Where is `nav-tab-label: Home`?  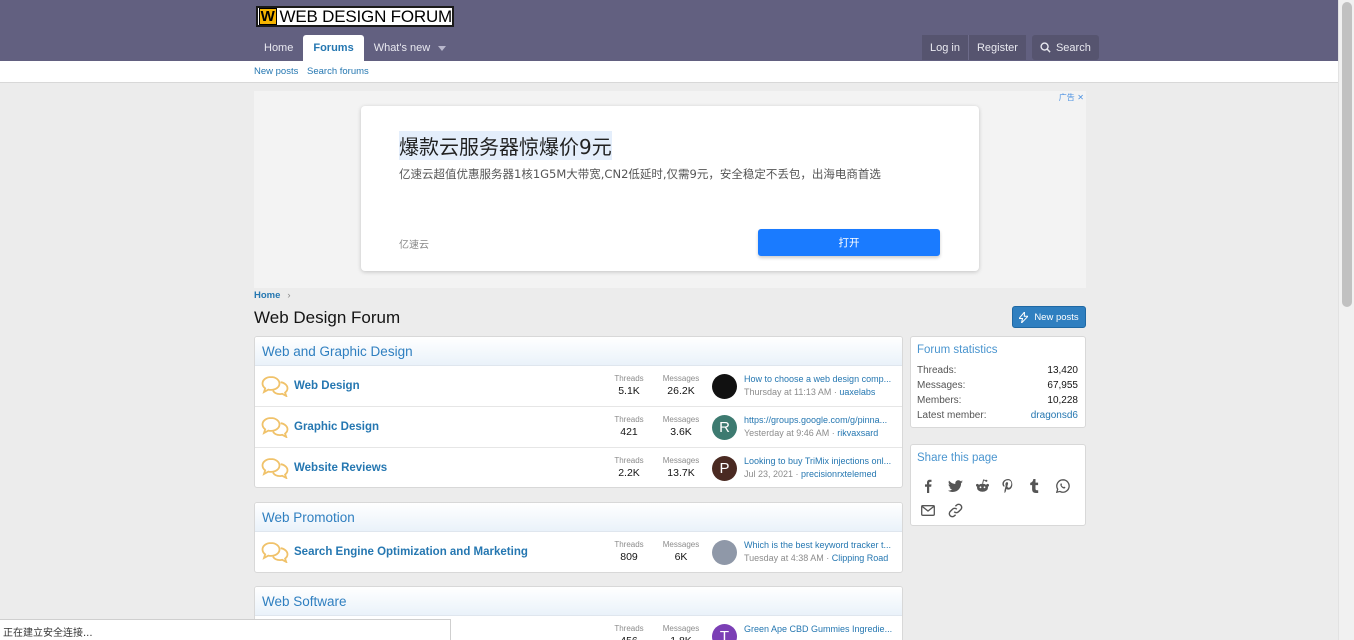 nav-tab-label: Home is located at coordinates (279, 48).